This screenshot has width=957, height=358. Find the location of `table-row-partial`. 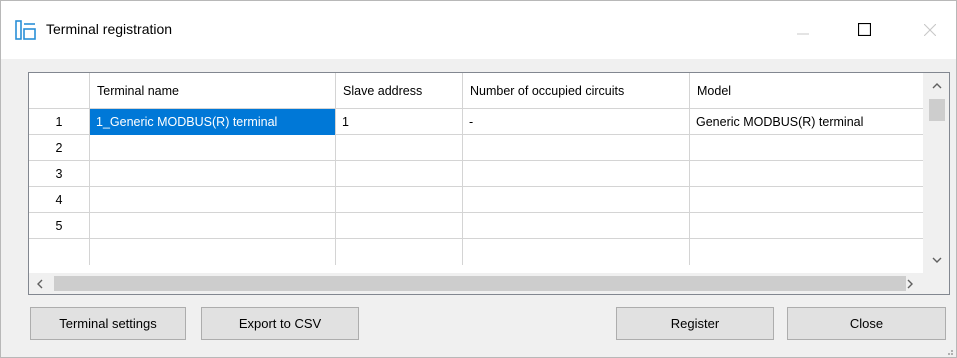

table-row-partial is located at coordinates (476, 252).